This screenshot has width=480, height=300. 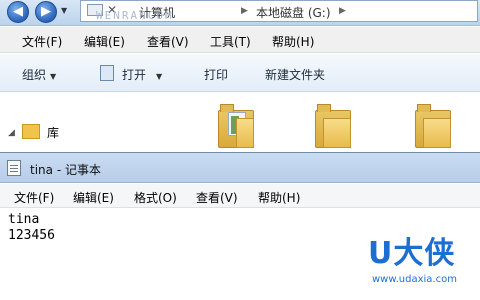 What do you see at coordinates (412, 253) in the screenshot?
I see `logo-text: U大侠` at bounding box center [412, 253].